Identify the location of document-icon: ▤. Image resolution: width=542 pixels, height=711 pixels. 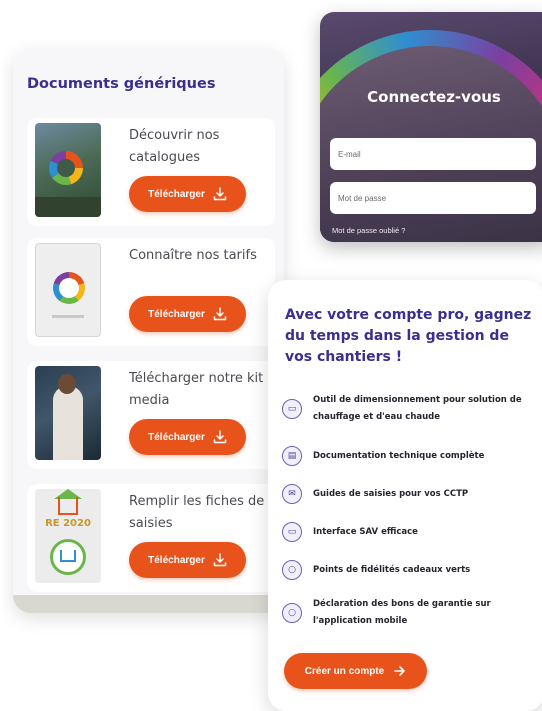
(292, 456).